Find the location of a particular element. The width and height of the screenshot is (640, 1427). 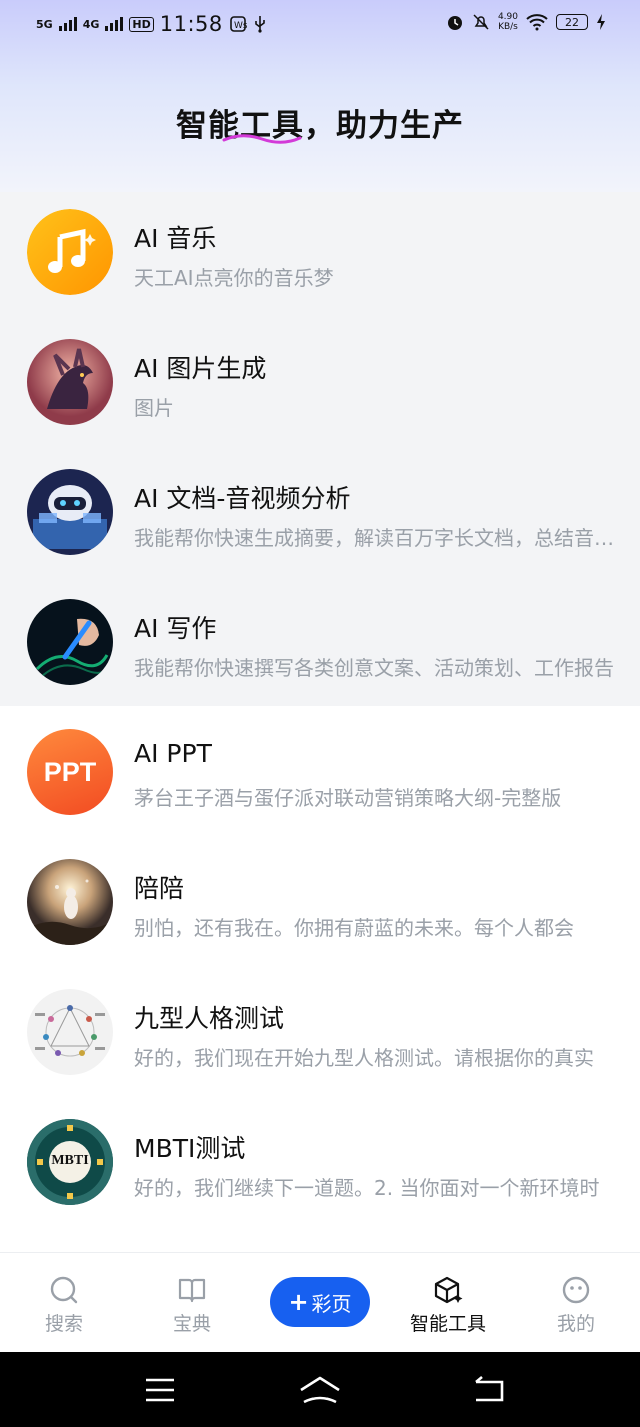

tool-item-companion: 陪陪 别怕，还有我在。你拥有蔚蓝的未来。每个人都会 is located at coordinates (320, 907).